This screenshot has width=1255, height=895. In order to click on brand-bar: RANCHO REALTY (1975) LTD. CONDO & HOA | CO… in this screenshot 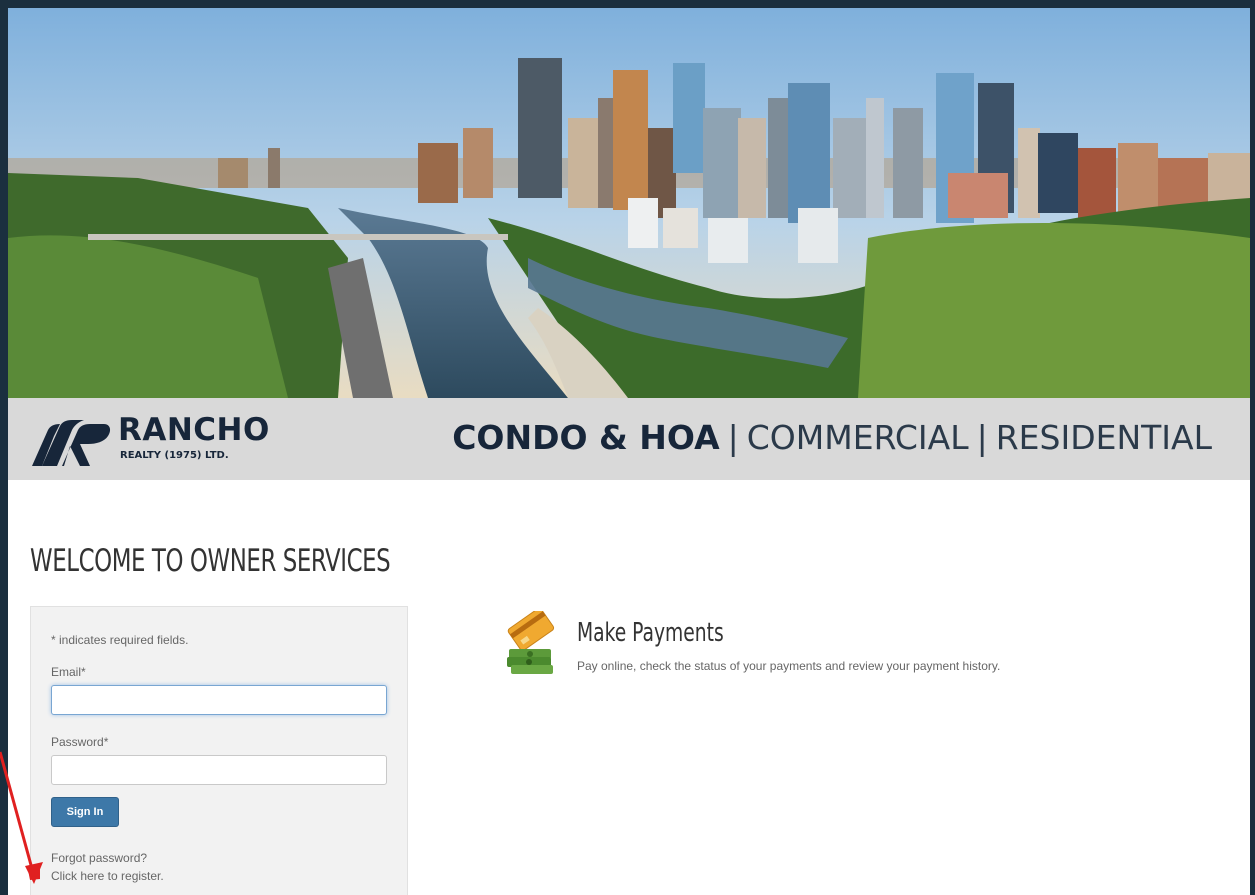, I will do `click(629, 439)`.